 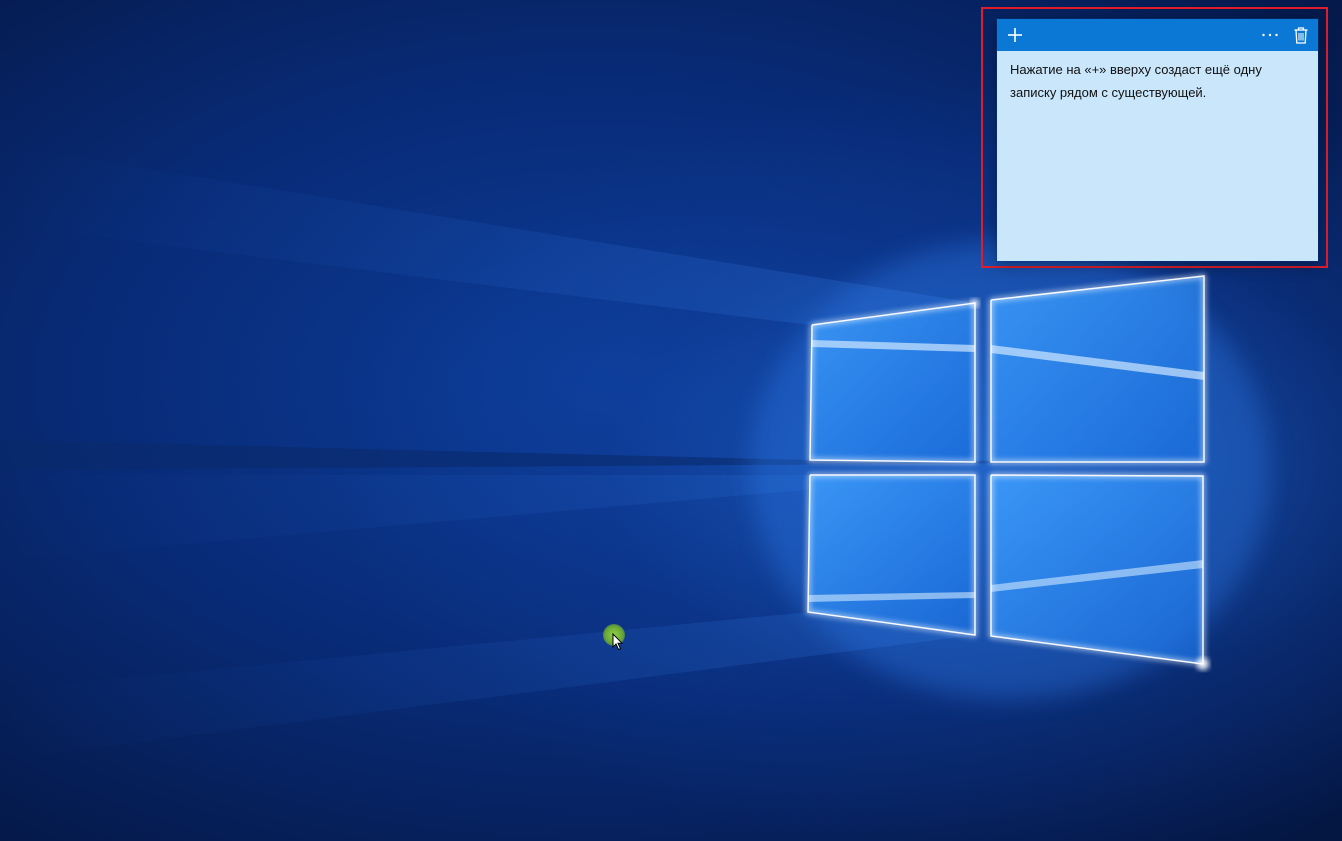 I want to click on delete-note-button, so click(x=1301, y=35).